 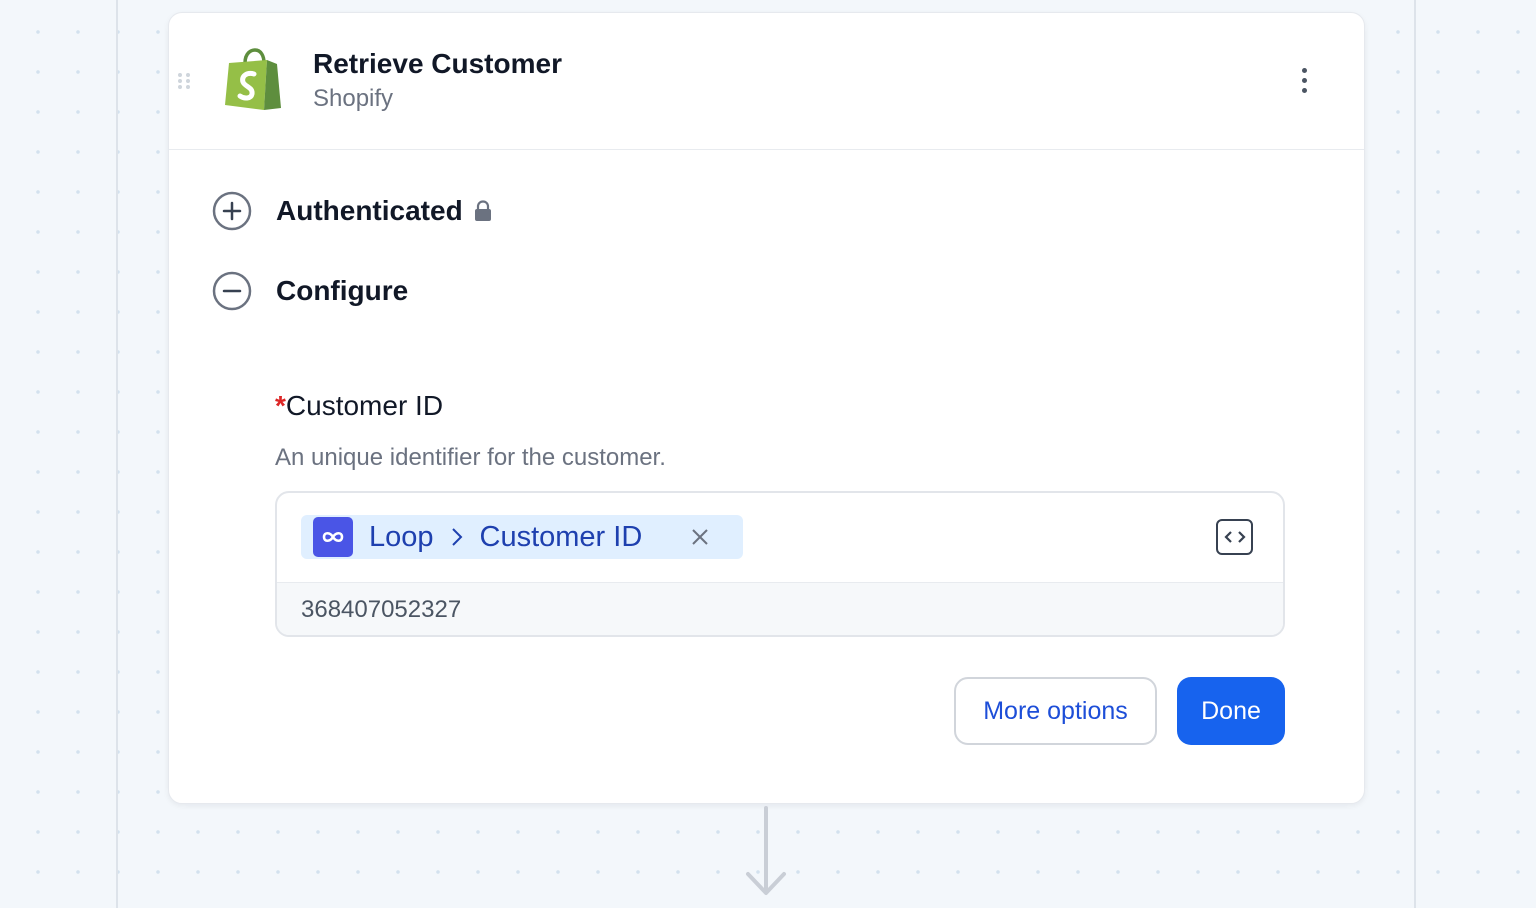 I want to click on step-title: Retrieve Customer, so click(x=437, y=63).